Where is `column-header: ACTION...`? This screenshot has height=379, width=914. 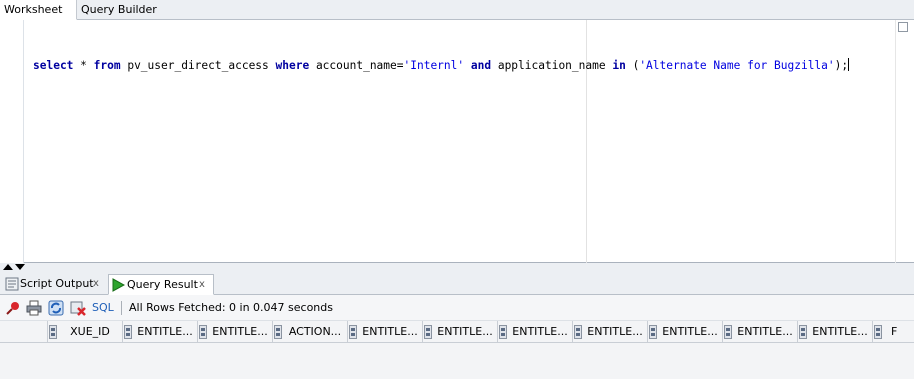 column-header: ACTION... is located at coordinates (309, 332).